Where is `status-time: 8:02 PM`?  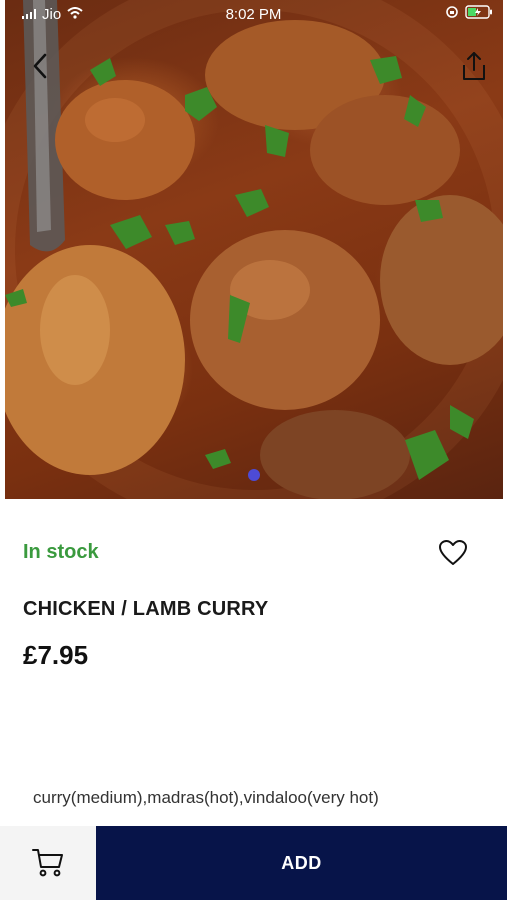 status-time: 8:02 PM is located at coordinates (253, 14).